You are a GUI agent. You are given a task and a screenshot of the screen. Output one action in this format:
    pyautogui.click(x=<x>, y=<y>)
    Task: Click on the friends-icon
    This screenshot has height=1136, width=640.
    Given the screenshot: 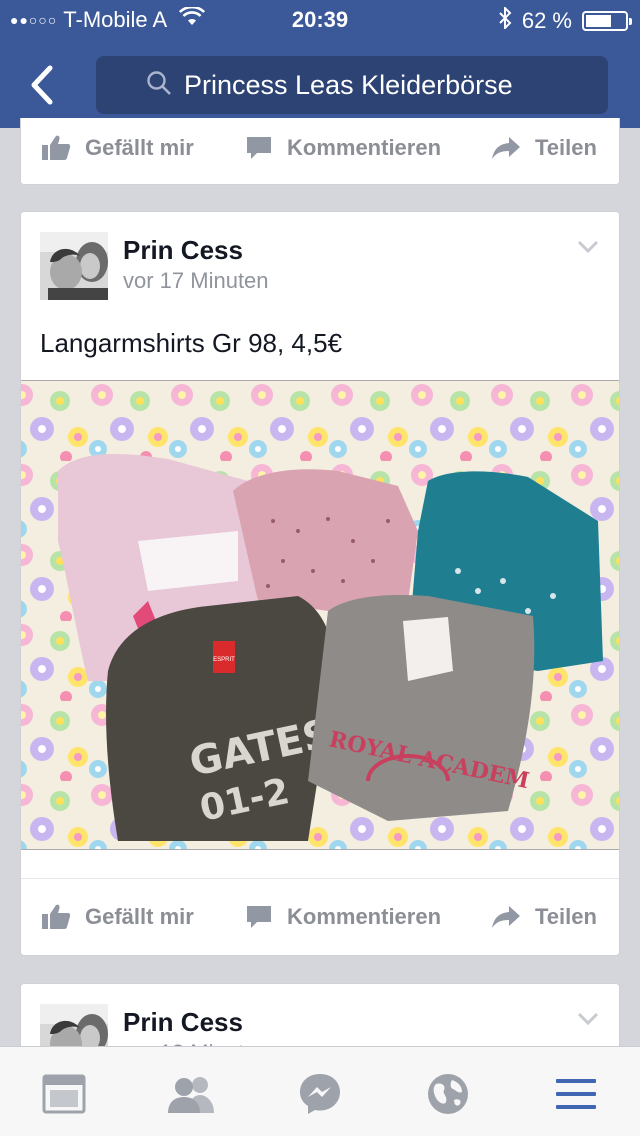 What is the action you would take?
    pyautogui.click(x=191, y=1095)
    